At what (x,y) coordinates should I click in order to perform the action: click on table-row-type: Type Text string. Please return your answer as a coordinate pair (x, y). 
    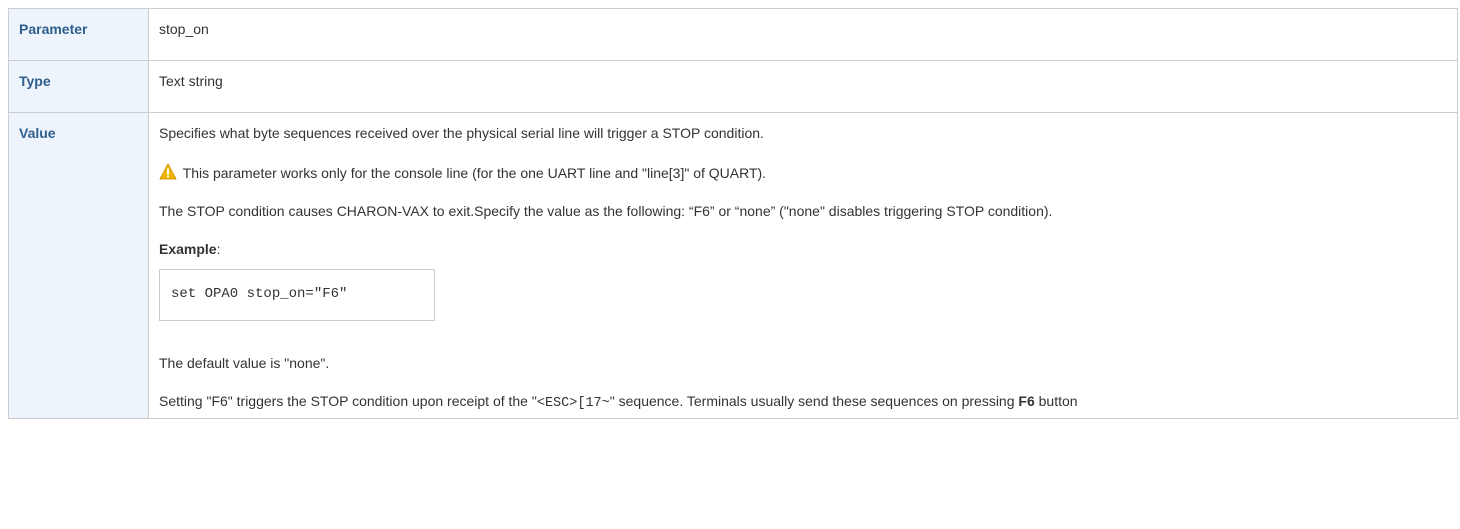
    Looking at the image, I should click on (733, 86).